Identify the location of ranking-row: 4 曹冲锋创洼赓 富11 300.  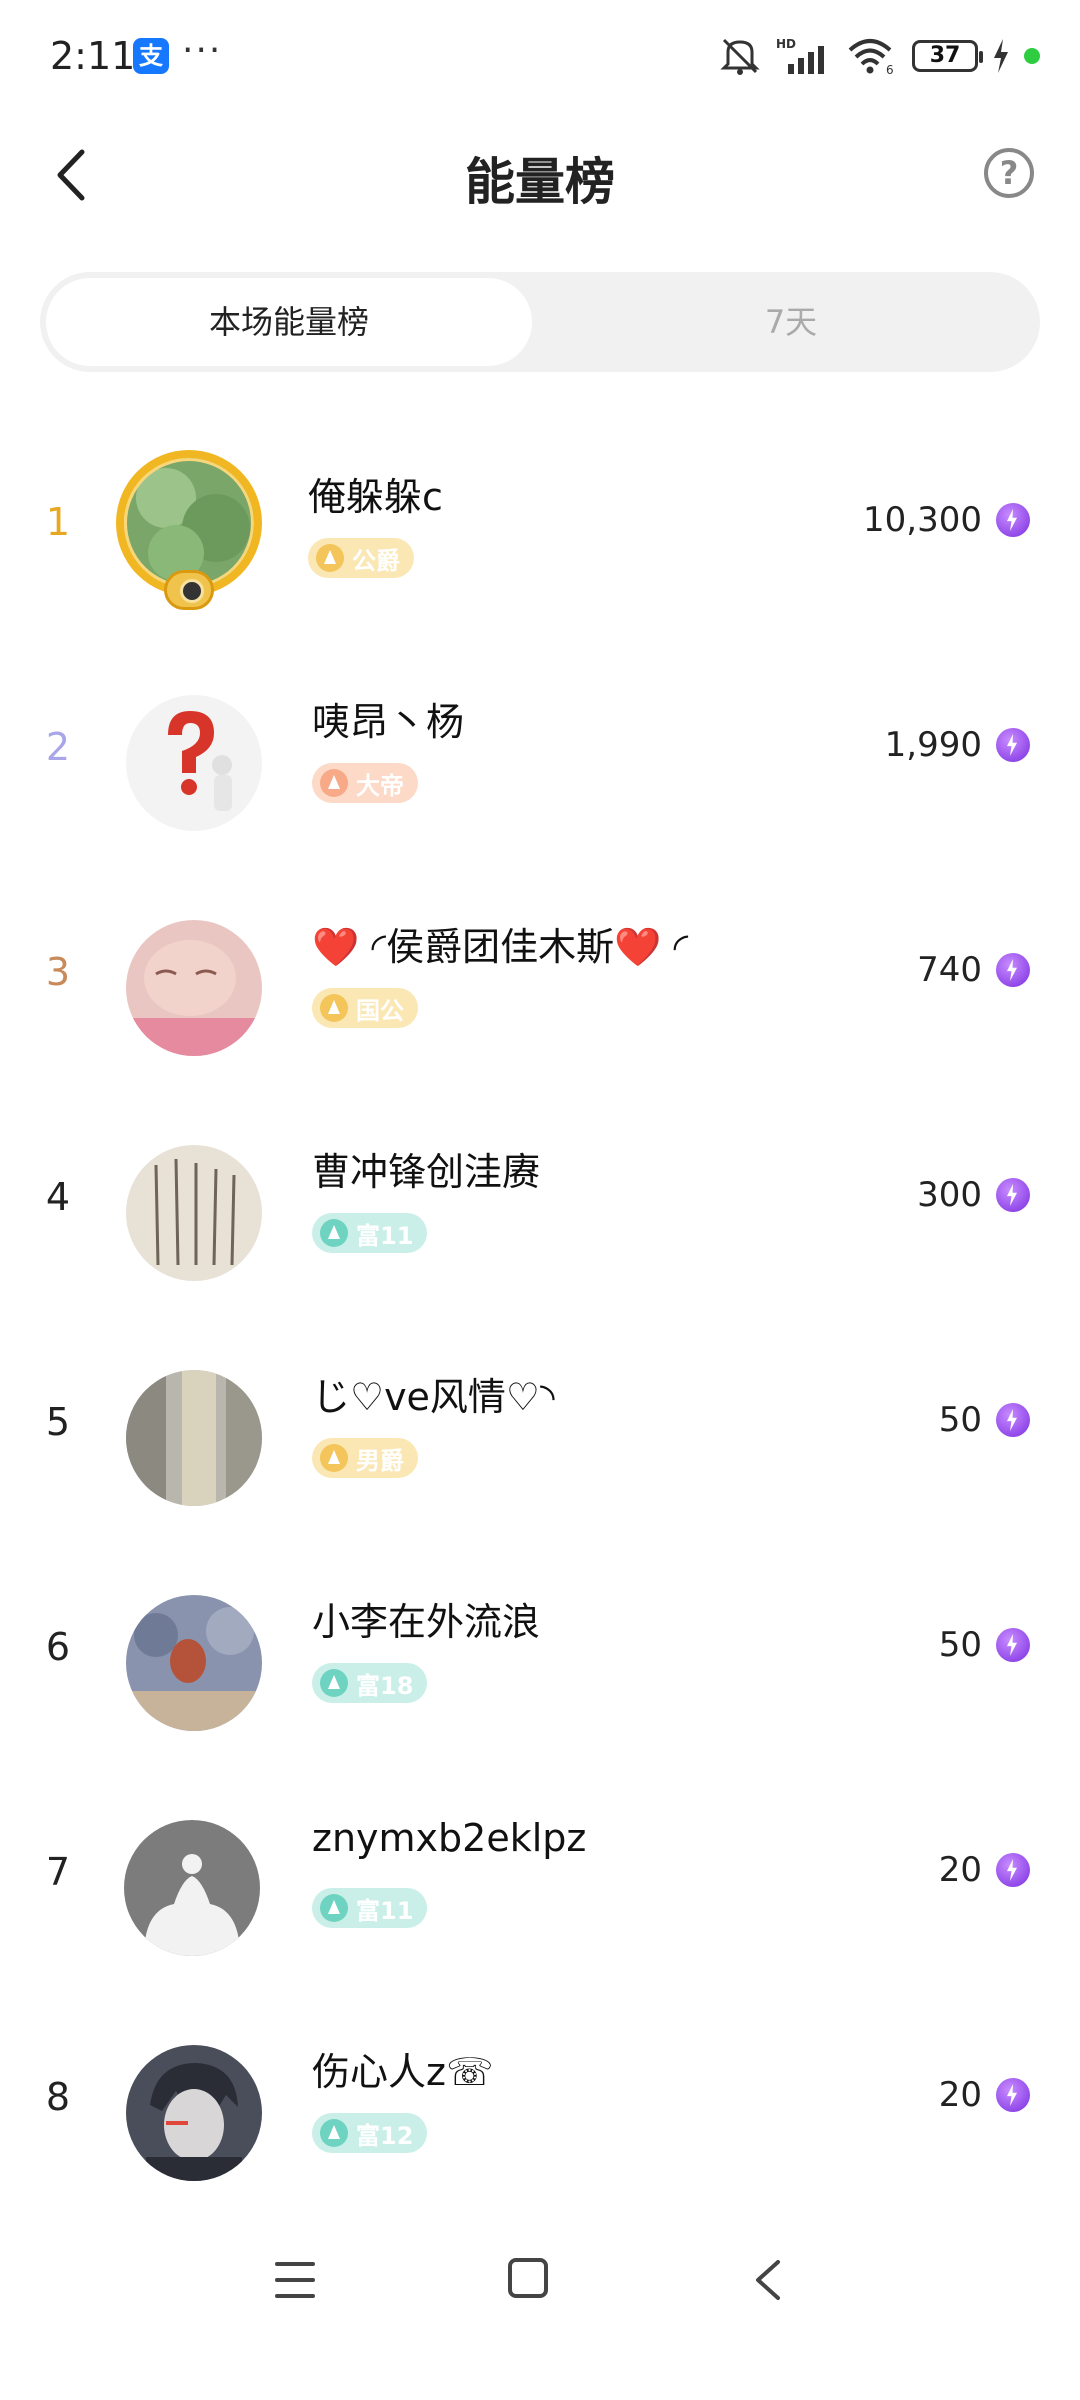
(540, 1207).